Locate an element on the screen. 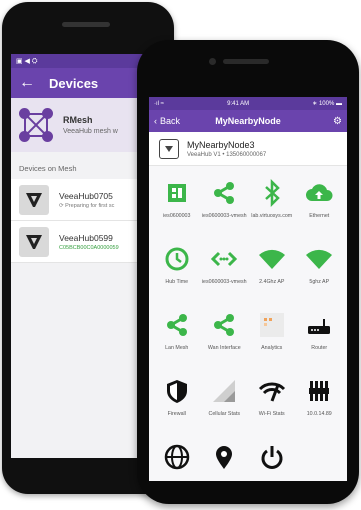 The image size is (361, 510). node-name: MyNearbyNode3 is located at coordinates (221, 144).